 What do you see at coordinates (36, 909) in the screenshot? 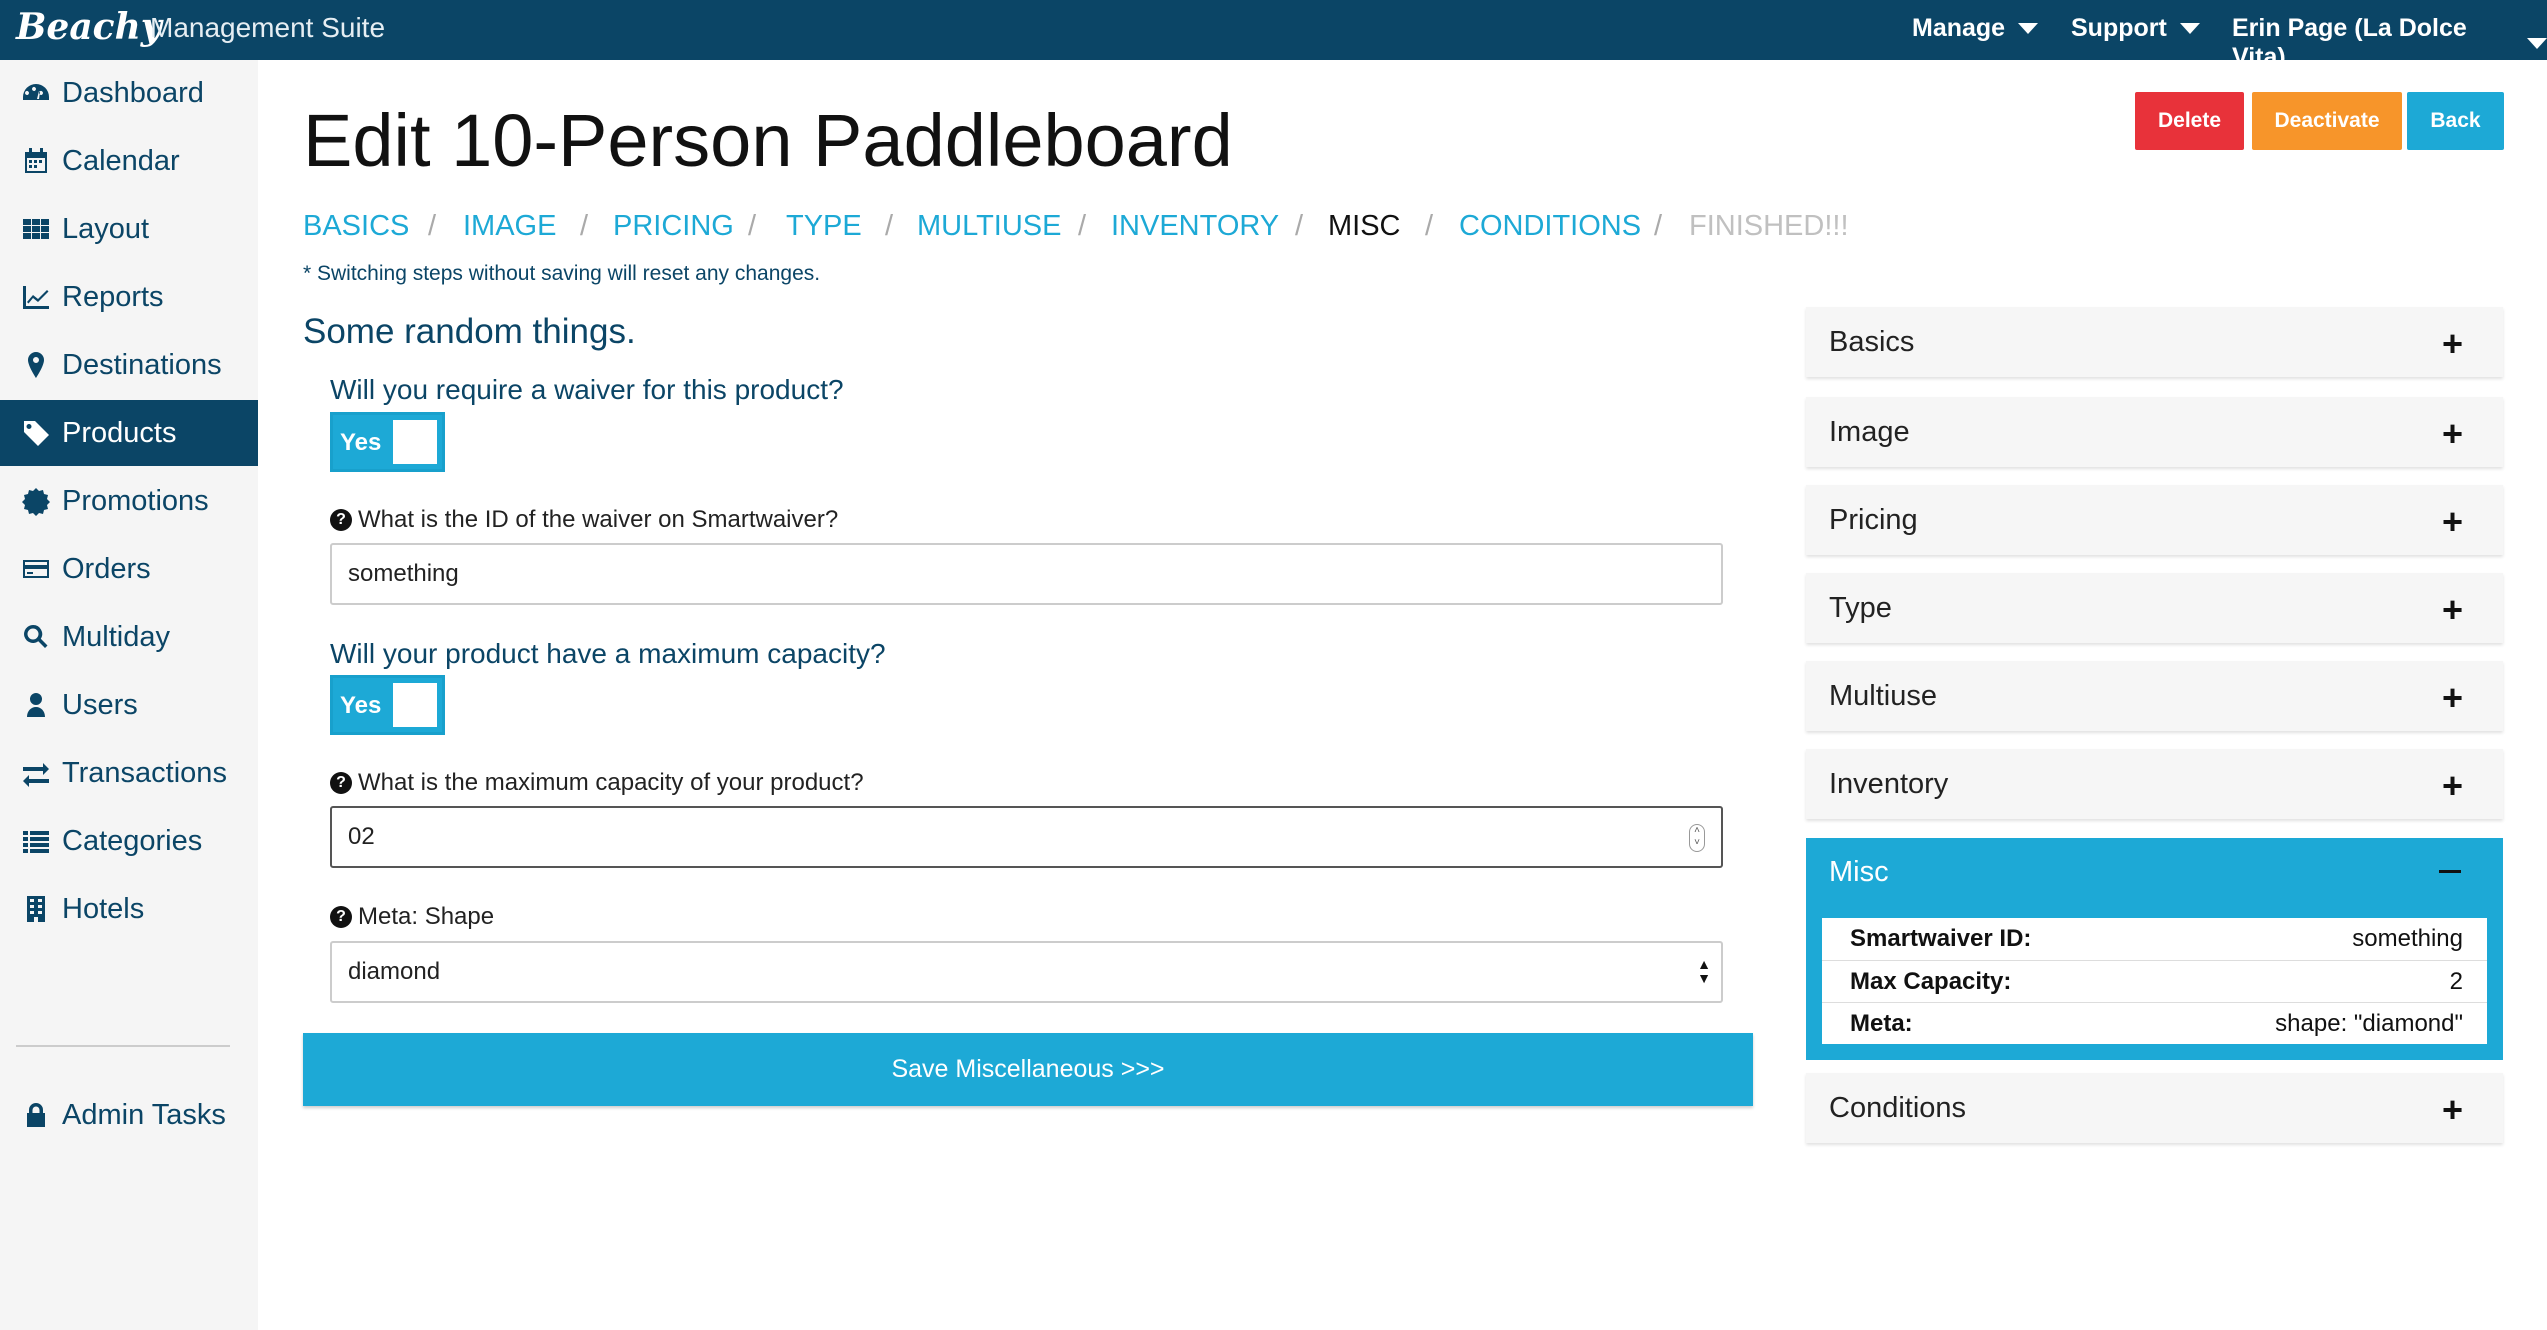
I see `building-icon` at bounding box center [36, 909].